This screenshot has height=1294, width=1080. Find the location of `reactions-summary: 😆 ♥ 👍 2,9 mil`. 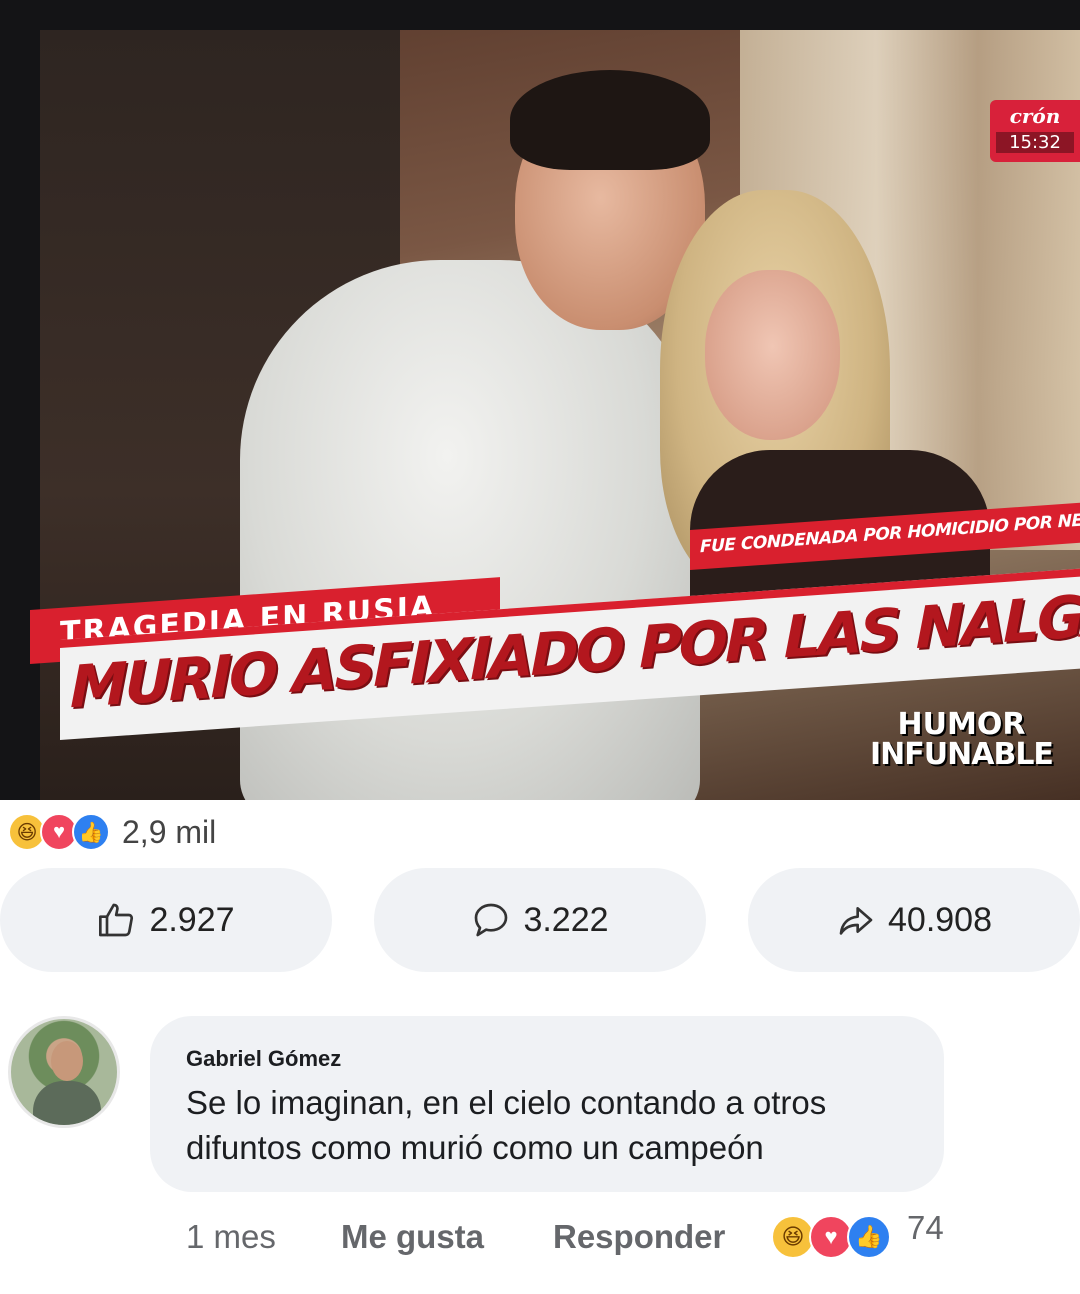

reactions-summary: 😆 ♥ 👍 2,9 mil is located at coordinates (112, 832).